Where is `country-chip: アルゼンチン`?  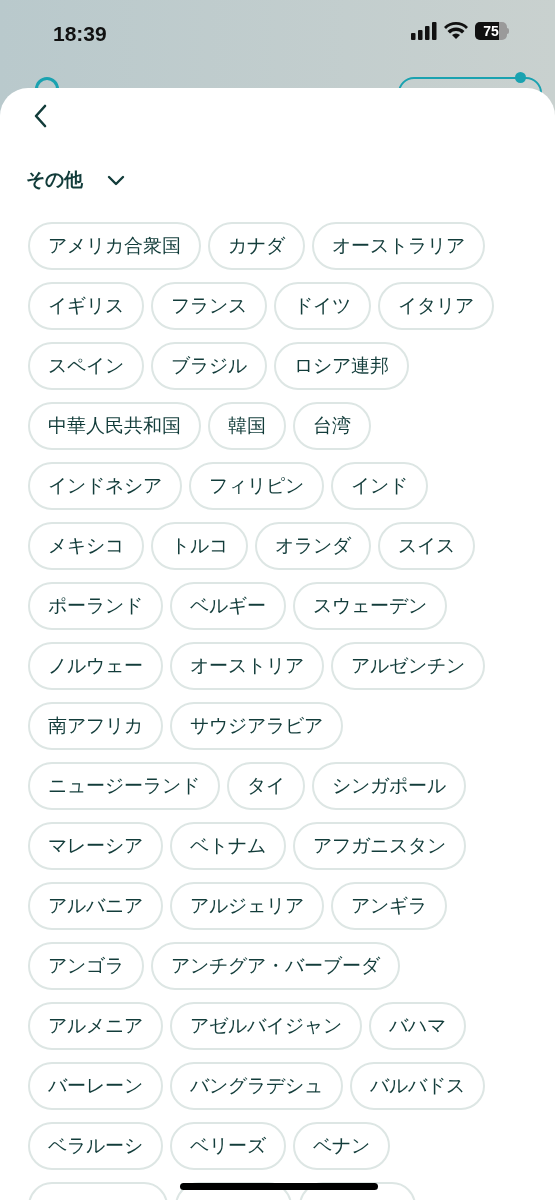
country-chip: アルゼンチン is located at coordinates (408, 666).